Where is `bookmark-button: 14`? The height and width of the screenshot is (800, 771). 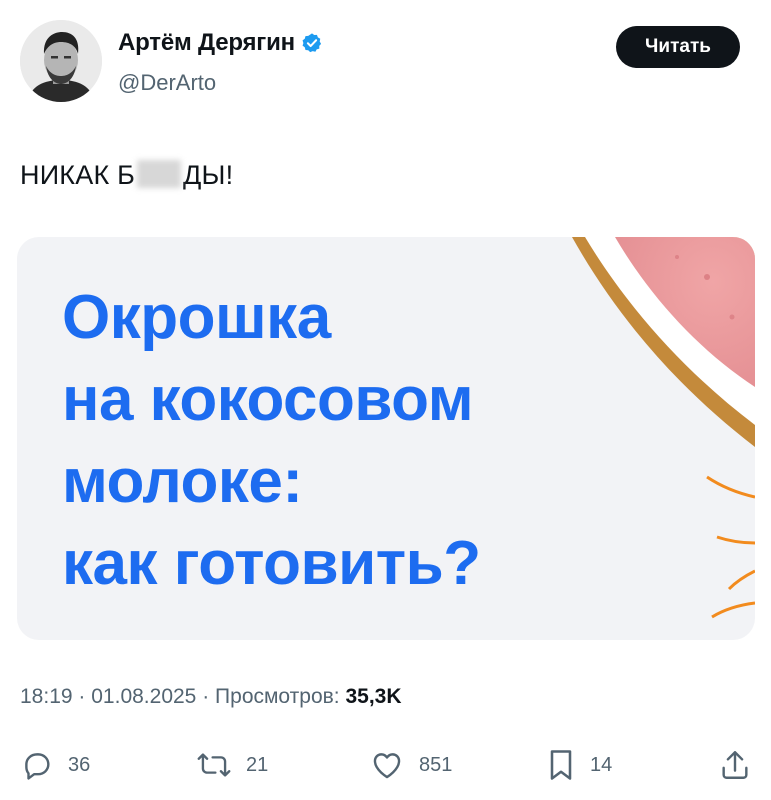
bookmark-button: 14 is located at coordinates (579, 765).